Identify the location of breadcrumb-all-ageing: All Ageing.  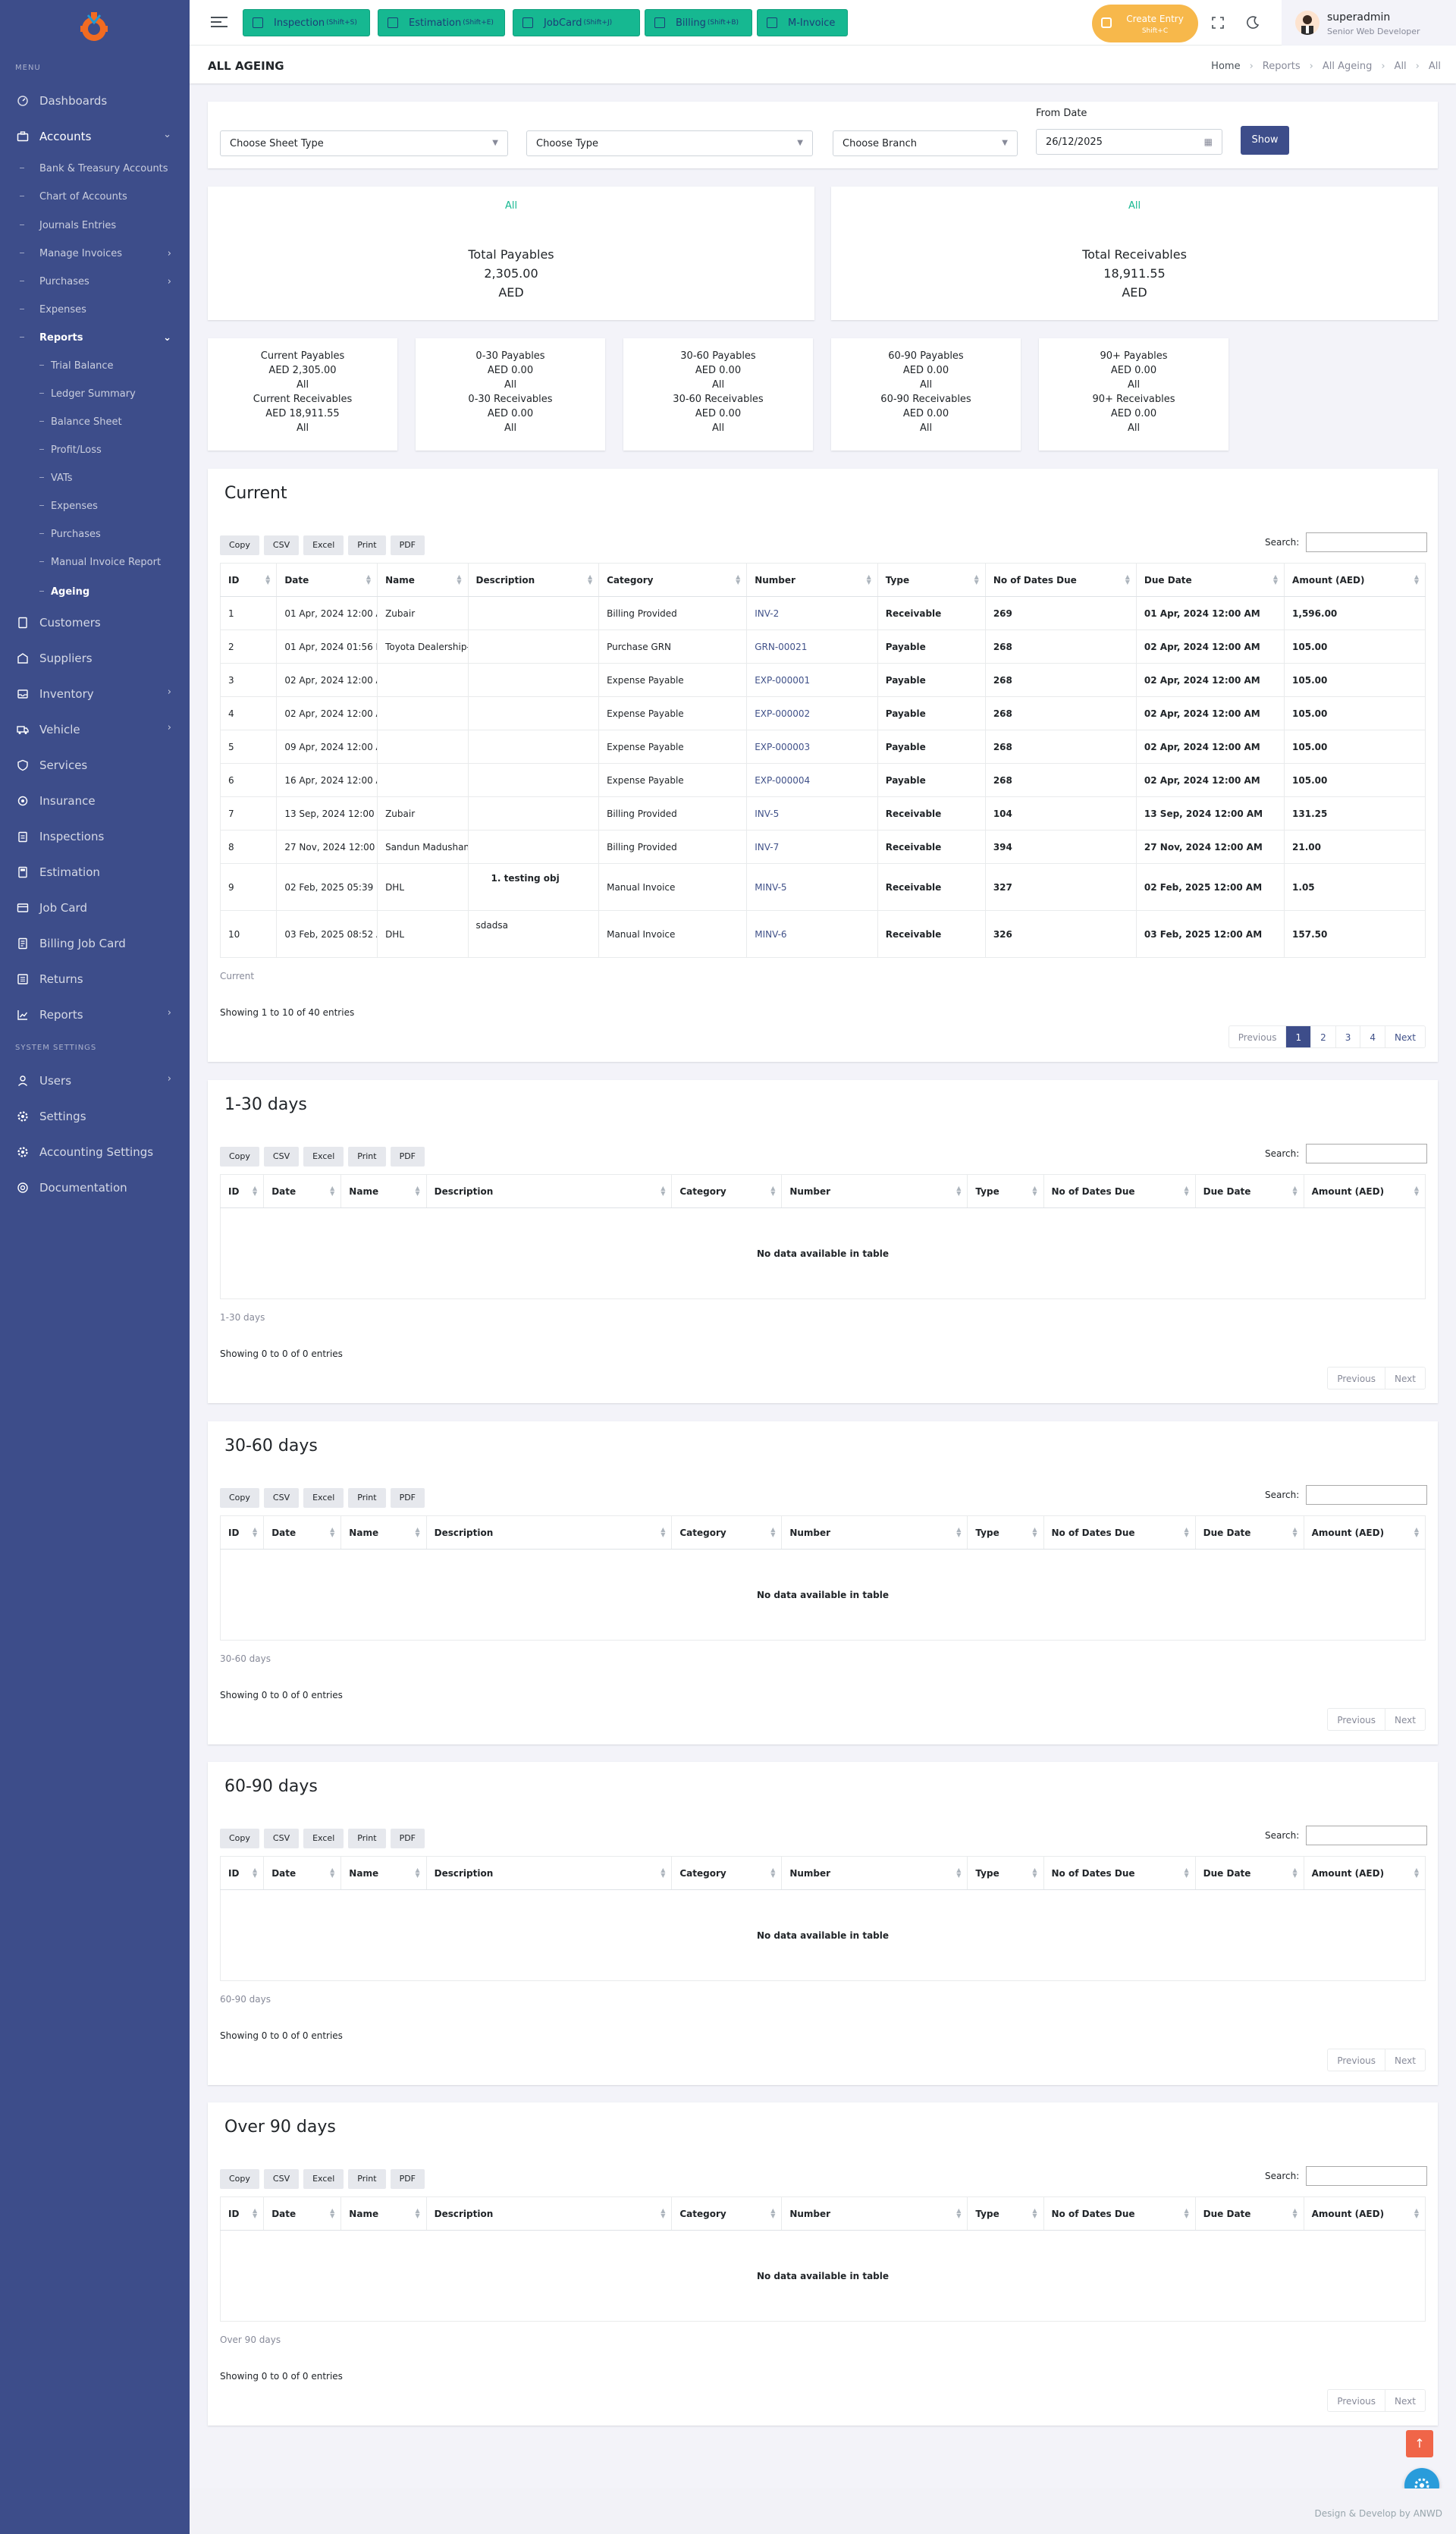
(1348, 66).